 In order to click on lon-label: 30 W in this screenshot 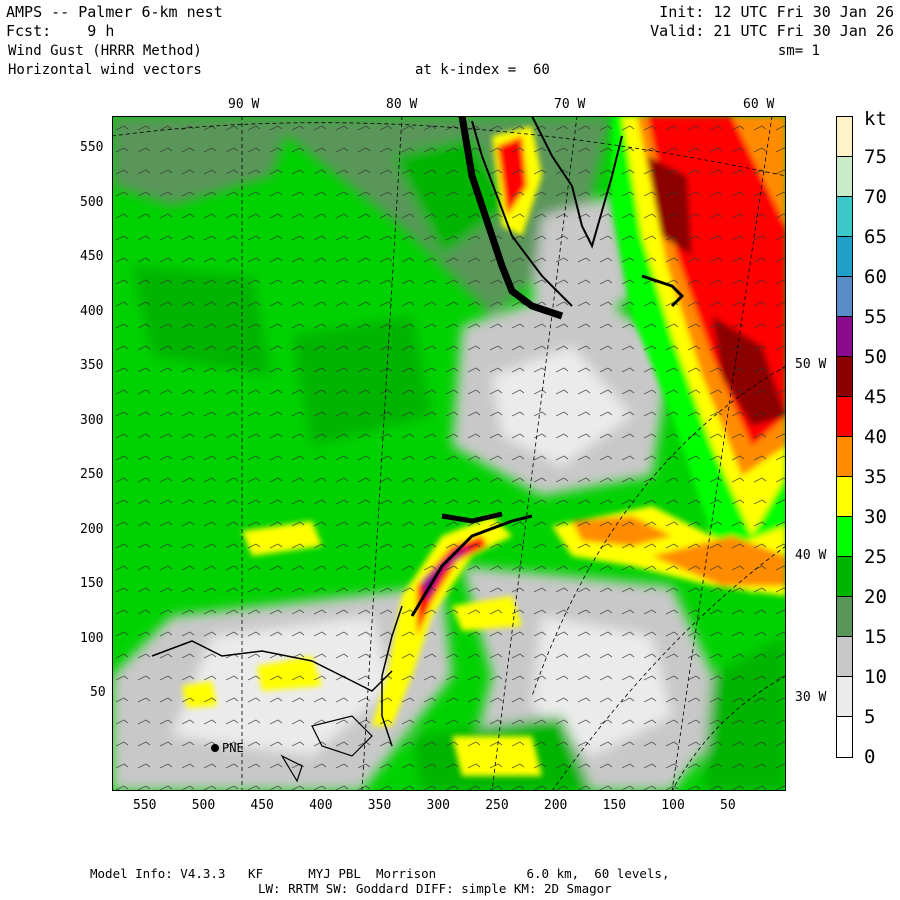, I will do `click(811, 697)`.